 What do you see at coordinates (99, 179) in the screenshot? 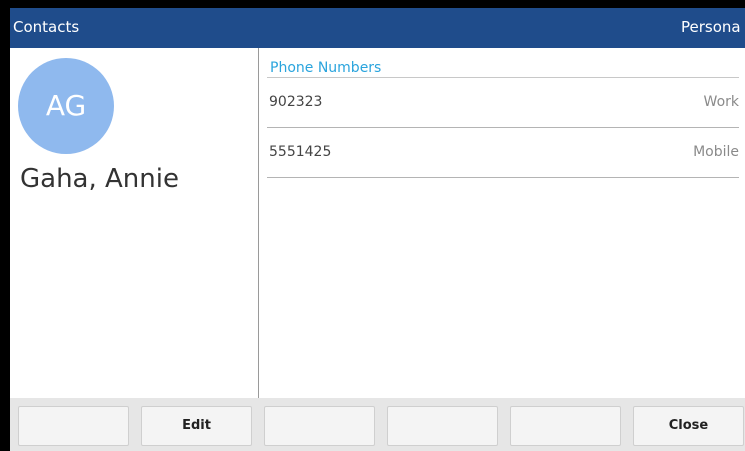
I see `contact-name: Gaha, Annie` at bounding box center [99, 179].